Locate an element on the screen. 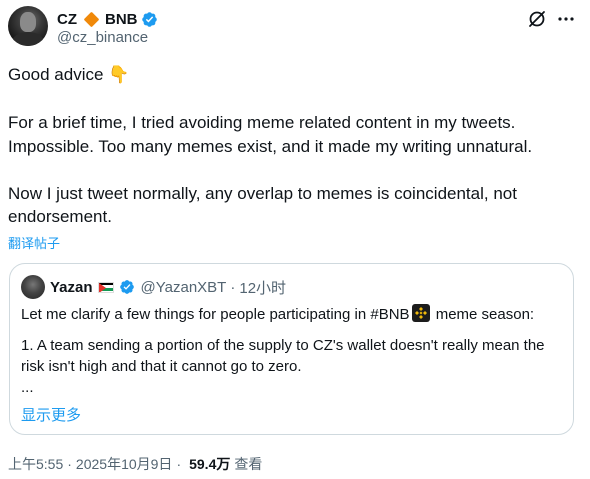 This screenshot has height=479, width=590. pointing-down-icon: 👇 is located at coordinates (119, 75).